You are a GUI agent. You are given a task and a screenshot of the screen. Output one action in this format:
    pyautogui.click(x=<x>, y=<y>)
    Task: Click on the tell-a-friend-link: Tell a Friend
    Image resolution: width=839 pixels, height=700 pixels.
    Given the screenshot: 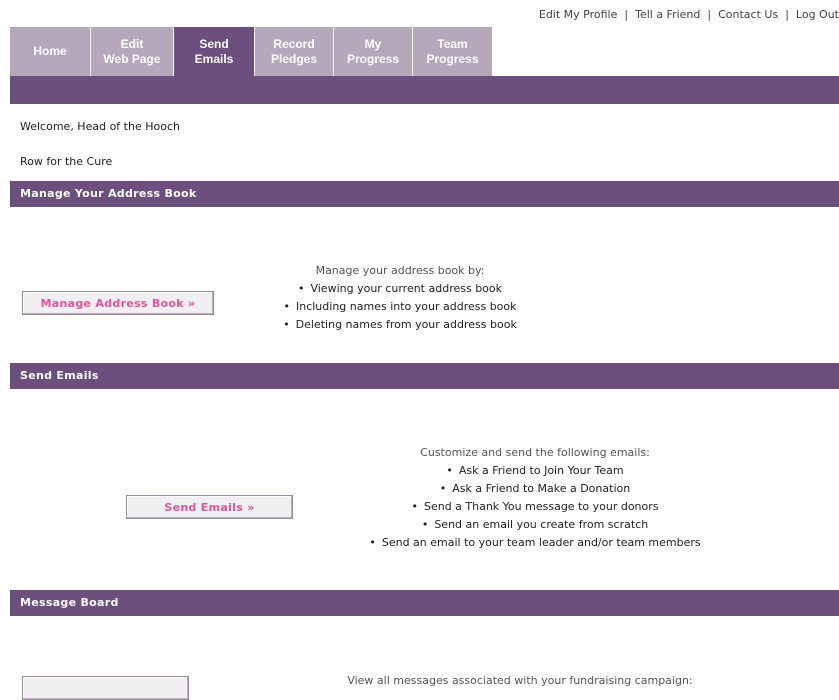 What is the action you would take?
    pyautogui.click(x=667, y=14)
    